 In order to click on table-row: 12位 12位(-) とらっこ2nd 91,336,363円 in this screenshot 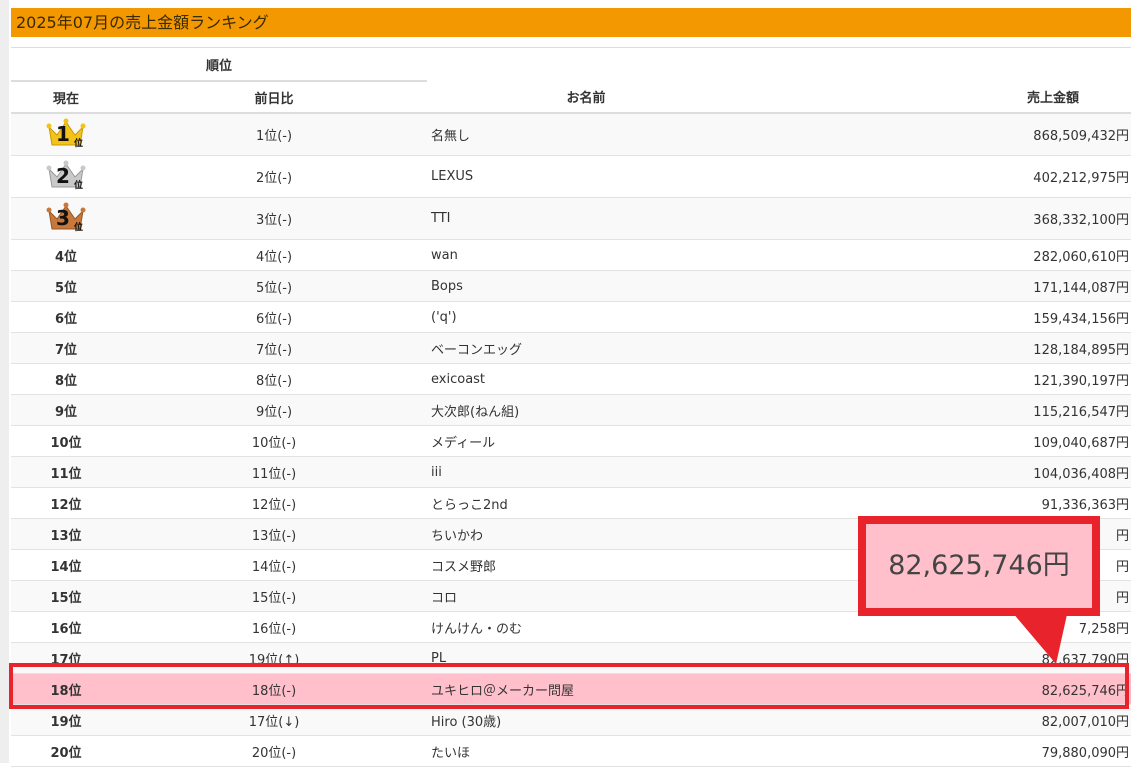, I will do `click(571, 503)`.